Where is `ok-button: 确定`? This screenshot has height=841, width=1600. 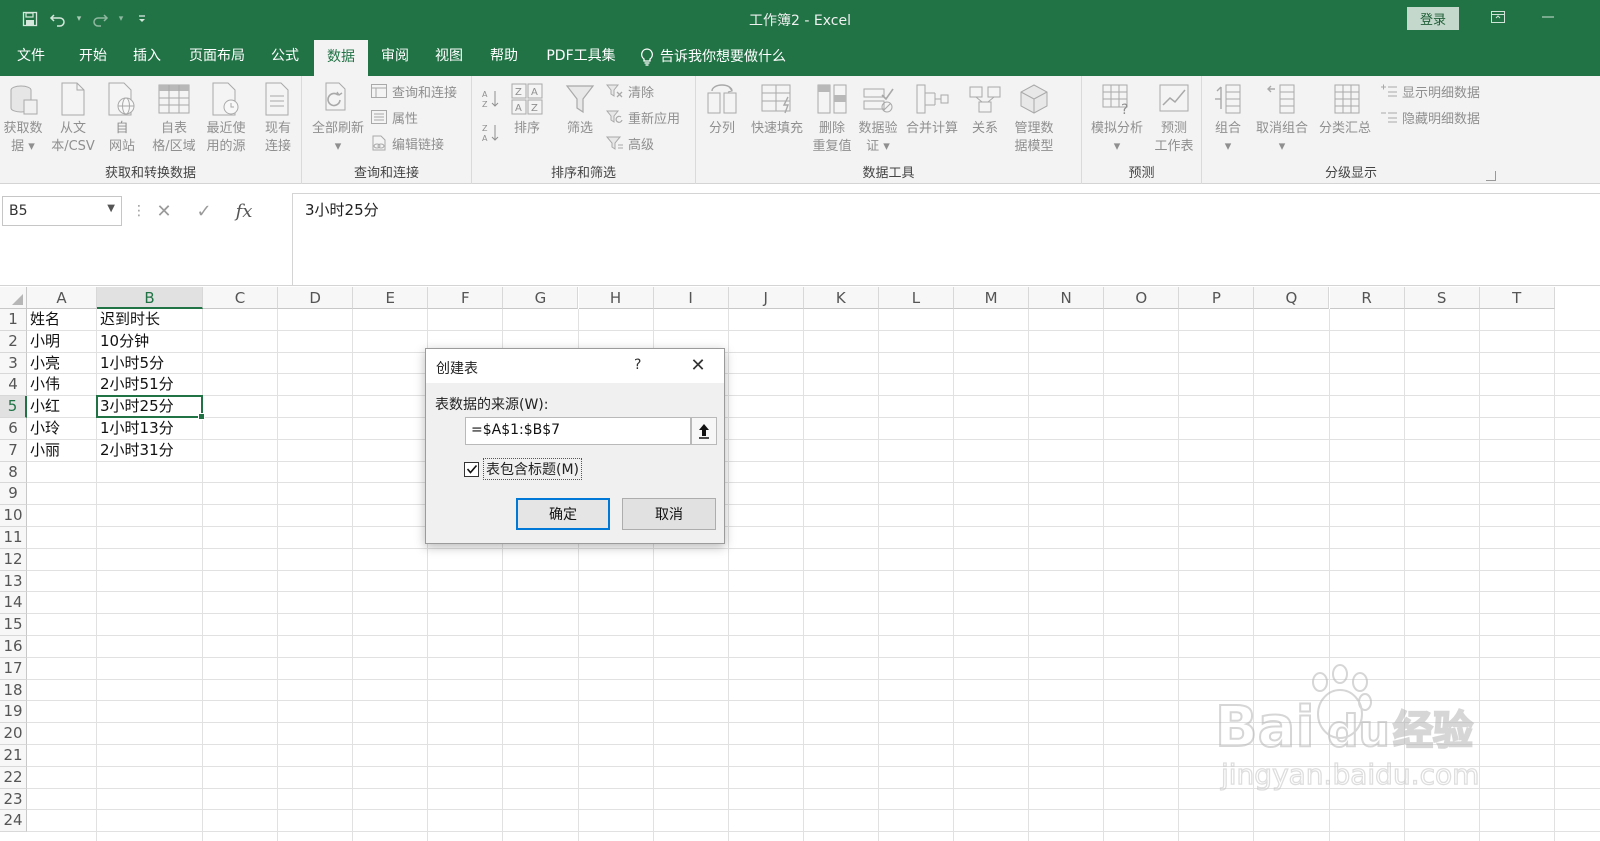
ok-button: 确定 is located at coordinates (563, 514).